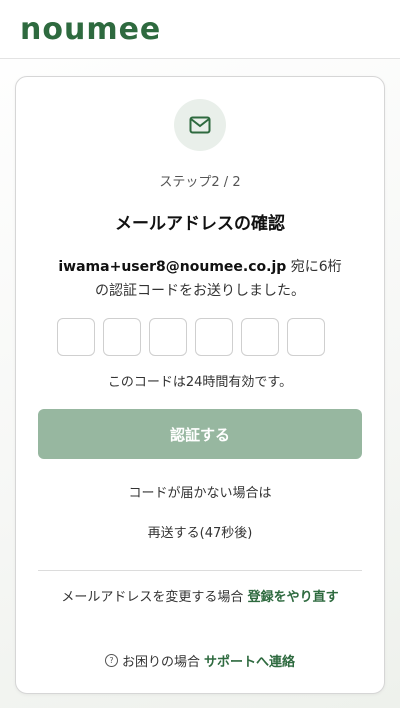 The height and width of the screenshot is (708, 400). I want to click on step-indicator: ステップ2 / 2, so click(200, 182).